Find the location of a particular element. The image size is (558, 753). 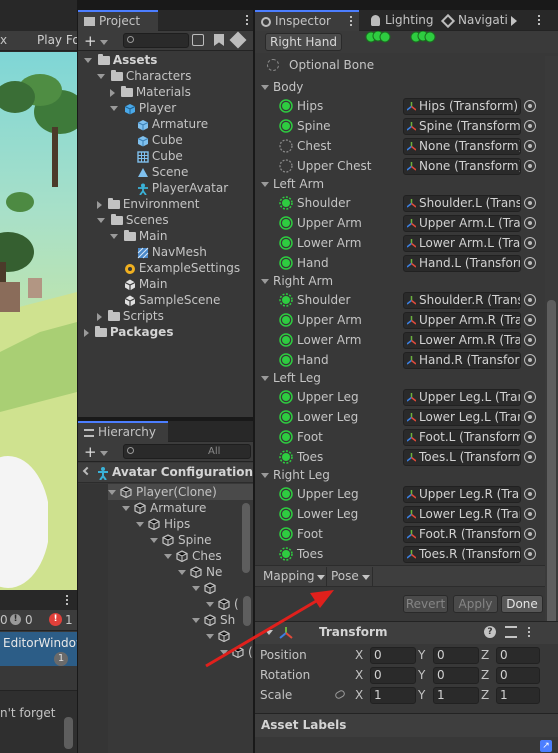

axis-label-z: Z is located at coordinates (485, 695).